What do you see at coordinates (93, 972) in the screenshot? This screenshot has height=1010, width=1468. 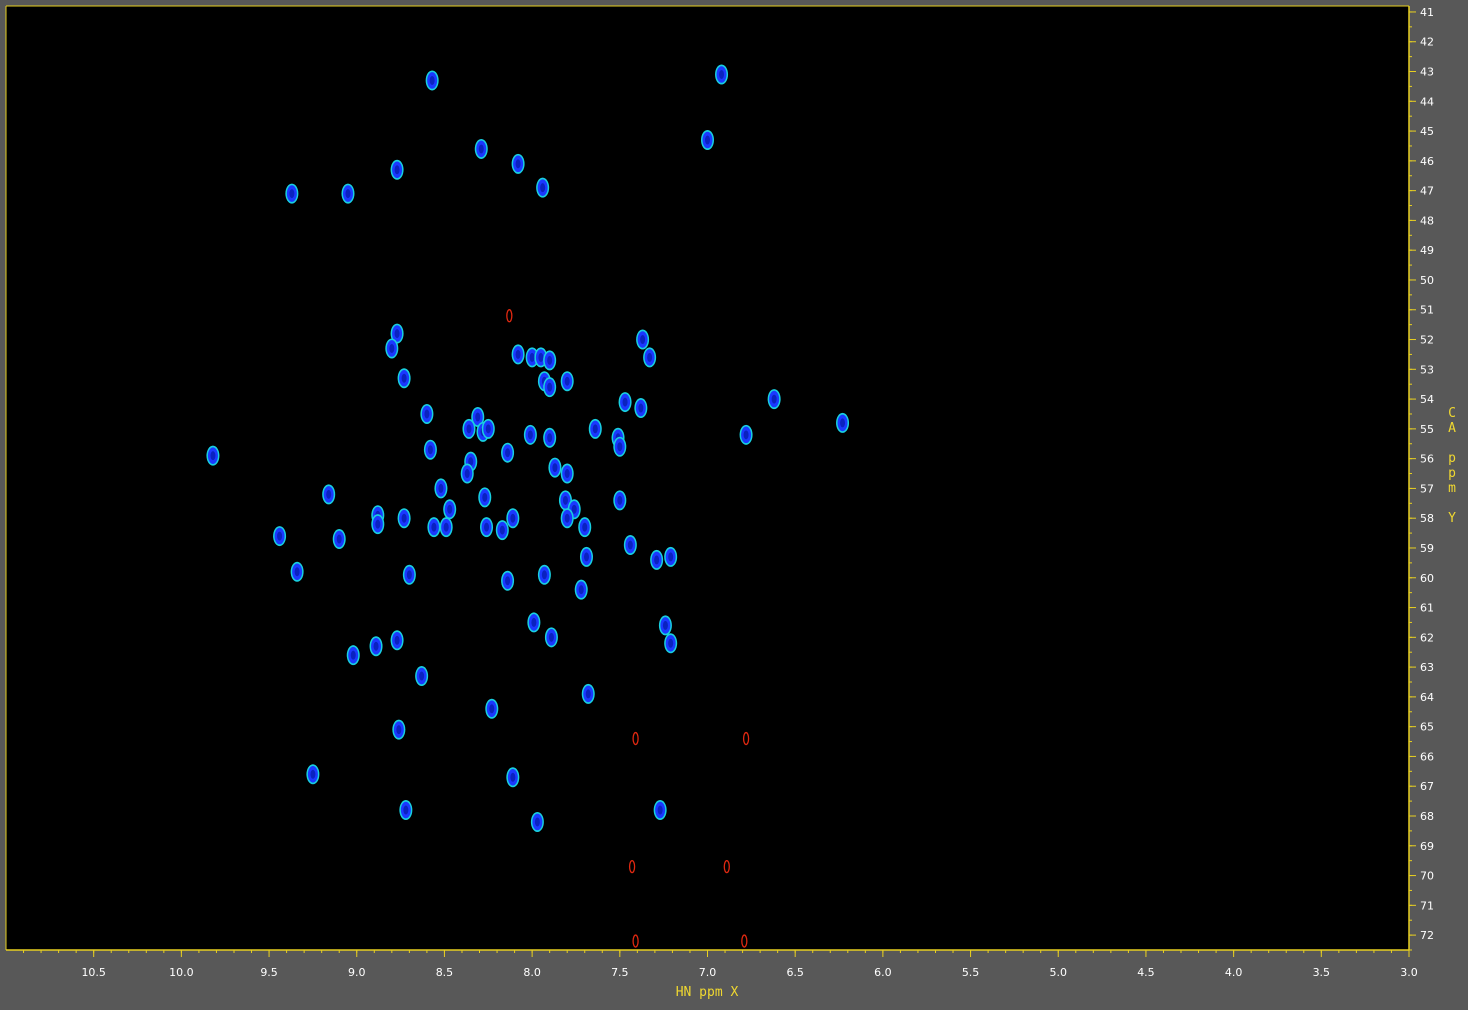 I see `x-tick-label: 10.5` at bounding box center [93, 972].